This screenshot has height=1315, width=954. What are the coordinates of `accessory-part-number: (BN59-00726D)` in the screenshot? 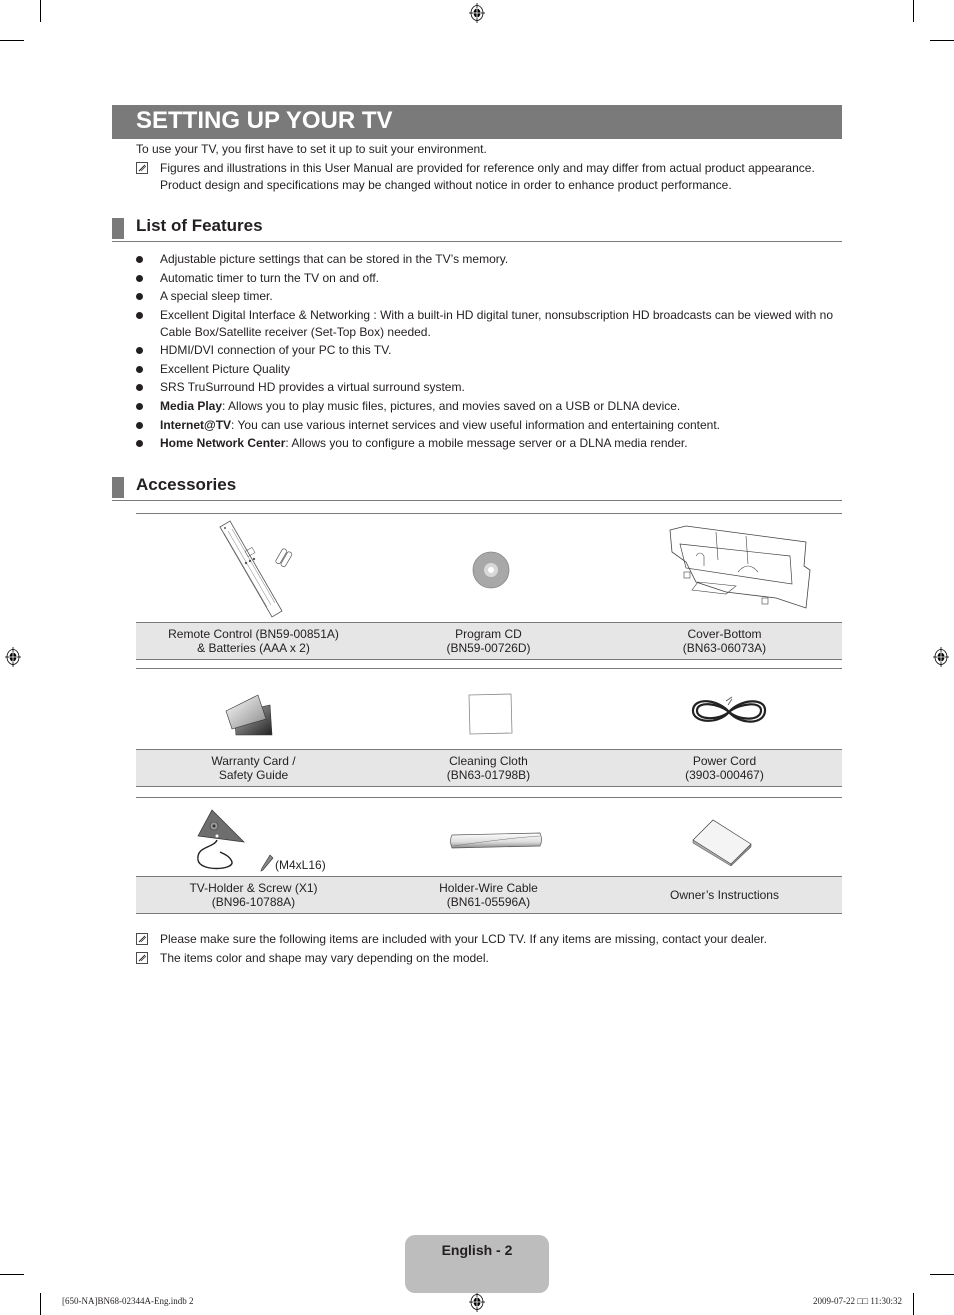 It's located at (488, 647).